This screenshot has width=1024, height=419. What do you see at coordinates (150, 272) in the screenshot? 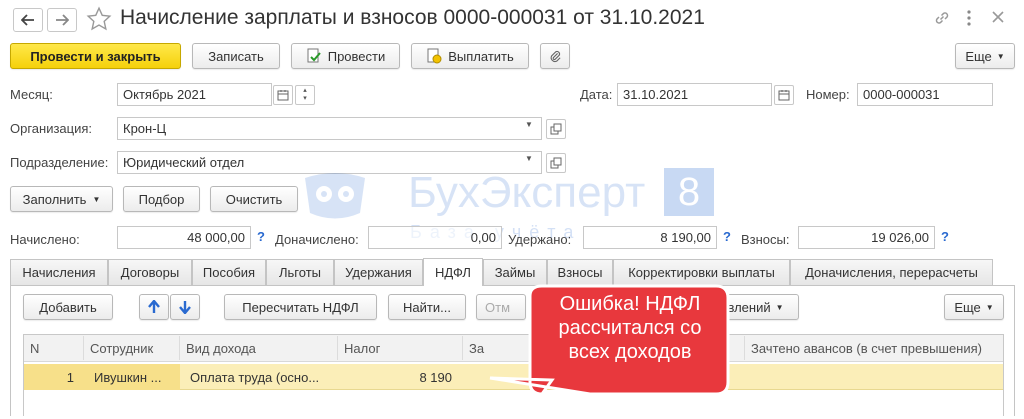
I see `tab-contracts: Договоры` at bounding box center [150, 272].